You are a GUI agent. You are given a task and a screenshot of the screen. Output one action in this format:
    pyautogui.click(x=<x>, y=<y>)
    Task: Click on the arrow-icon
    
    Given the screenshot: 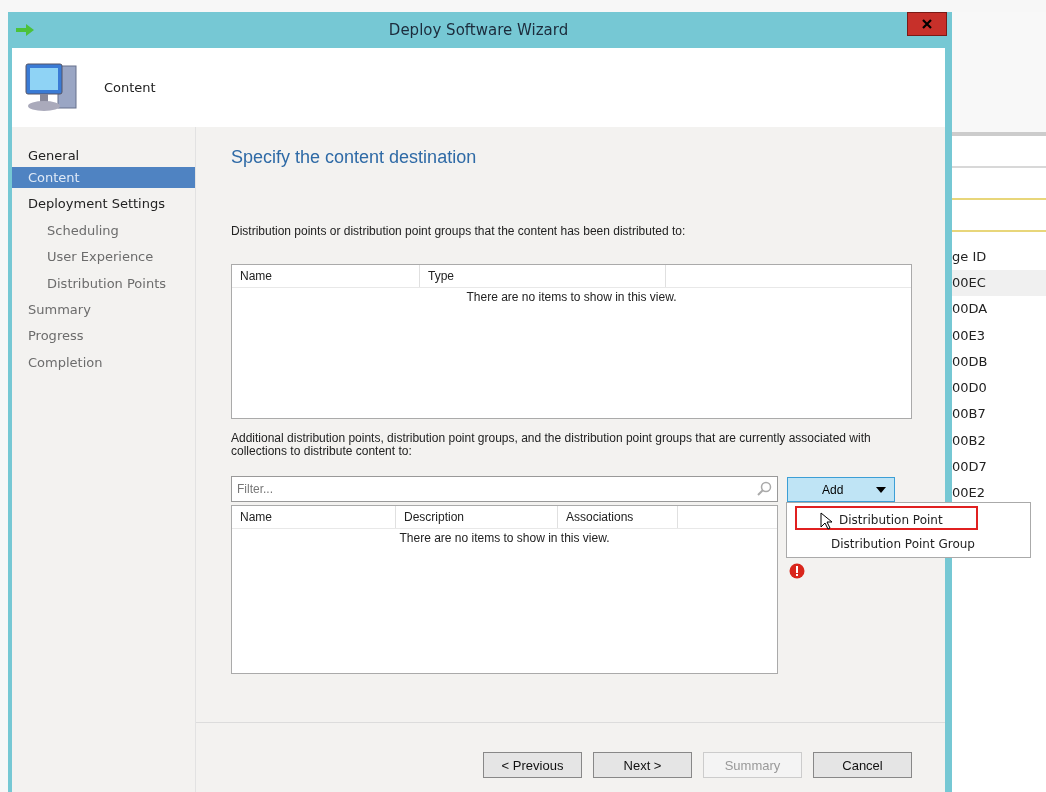 What is the action you would take?
    pyautogui.click(x=25, y=30)
    